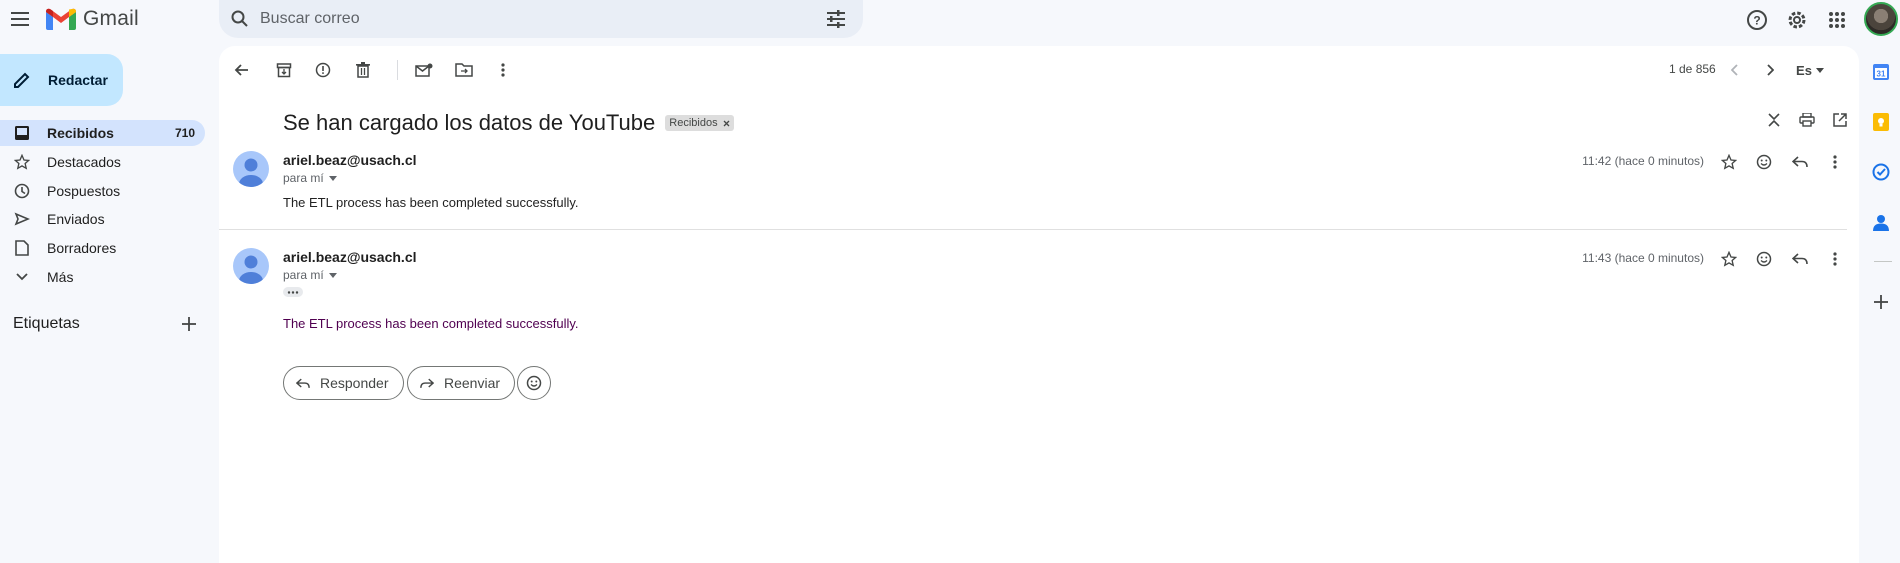 The height and width of the screenshot is (563, 1900). What do you see at coordinates (60, 277) in the screenshot?
I see `sidebar-item-label: Más` at bounding box center [60, 277].